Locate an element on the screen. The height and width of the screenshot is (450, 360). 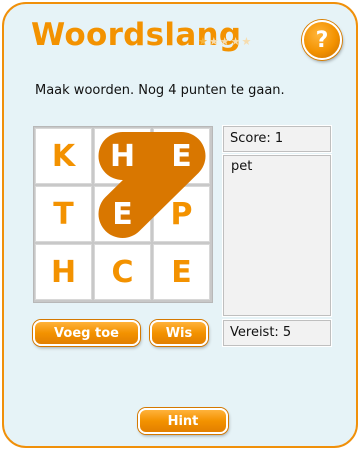
board-letter: T is located at coordinates (63, 214).